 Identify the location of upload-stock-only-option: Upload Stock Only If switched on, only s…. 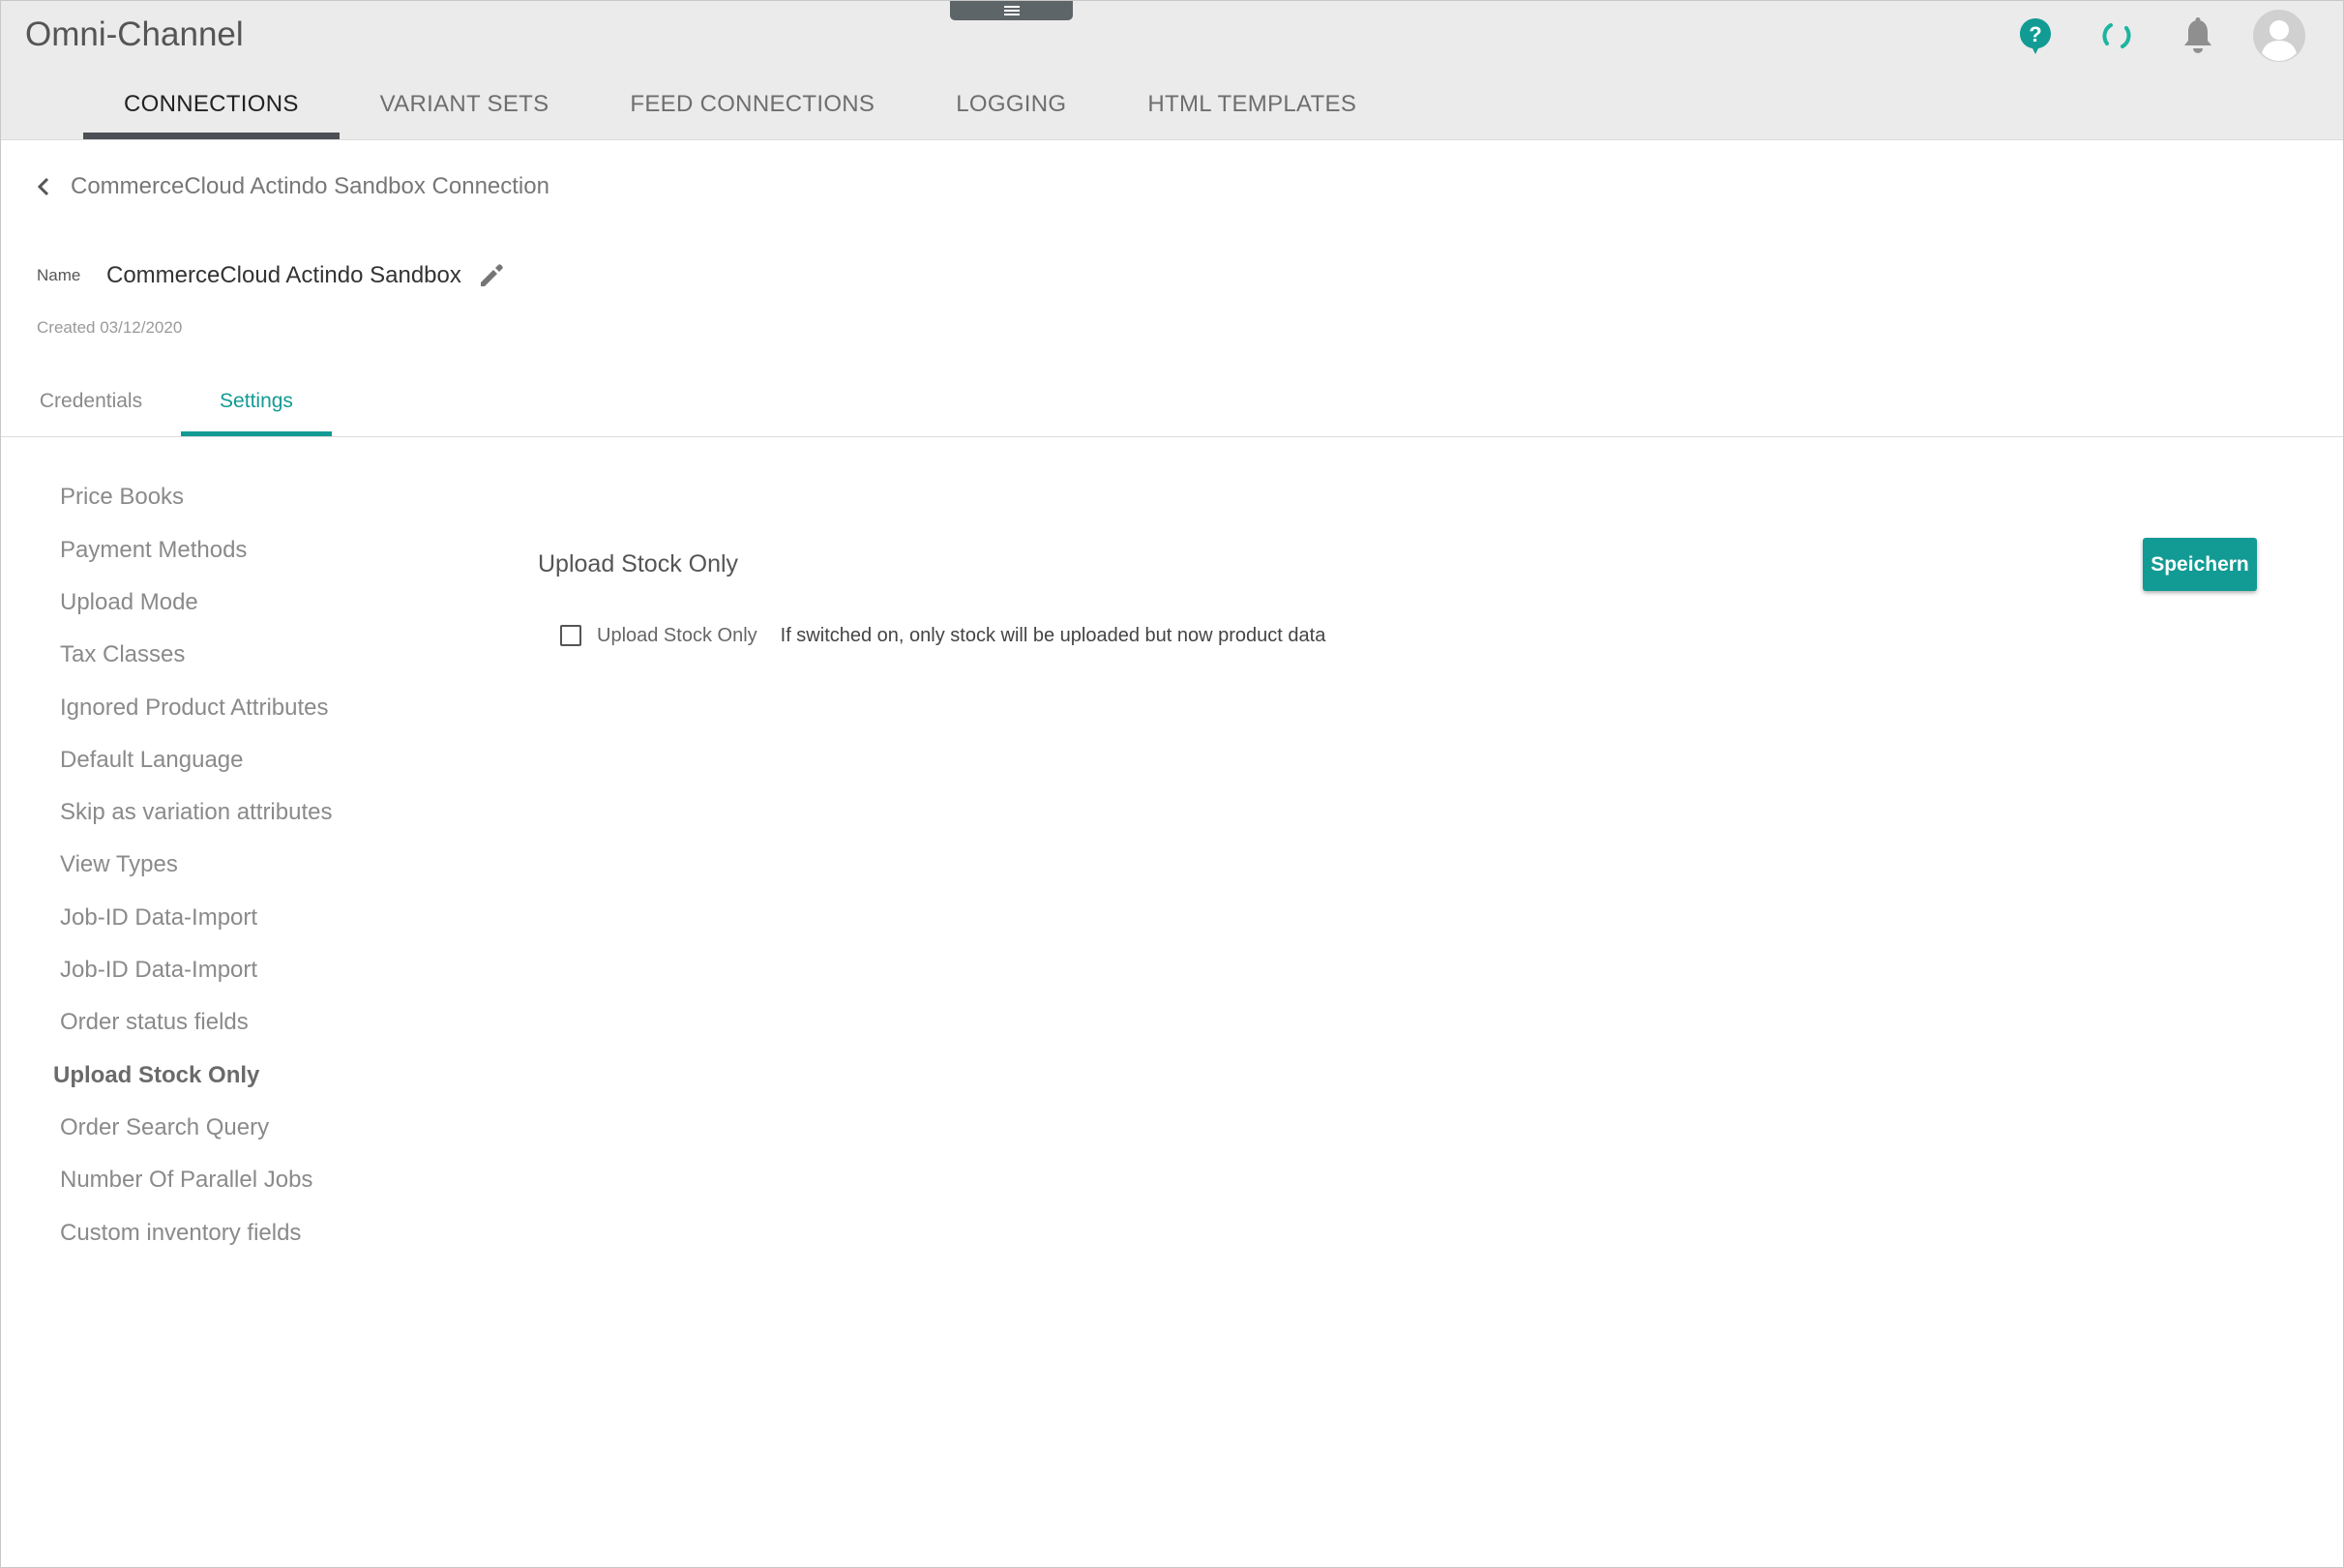
(942, 635).